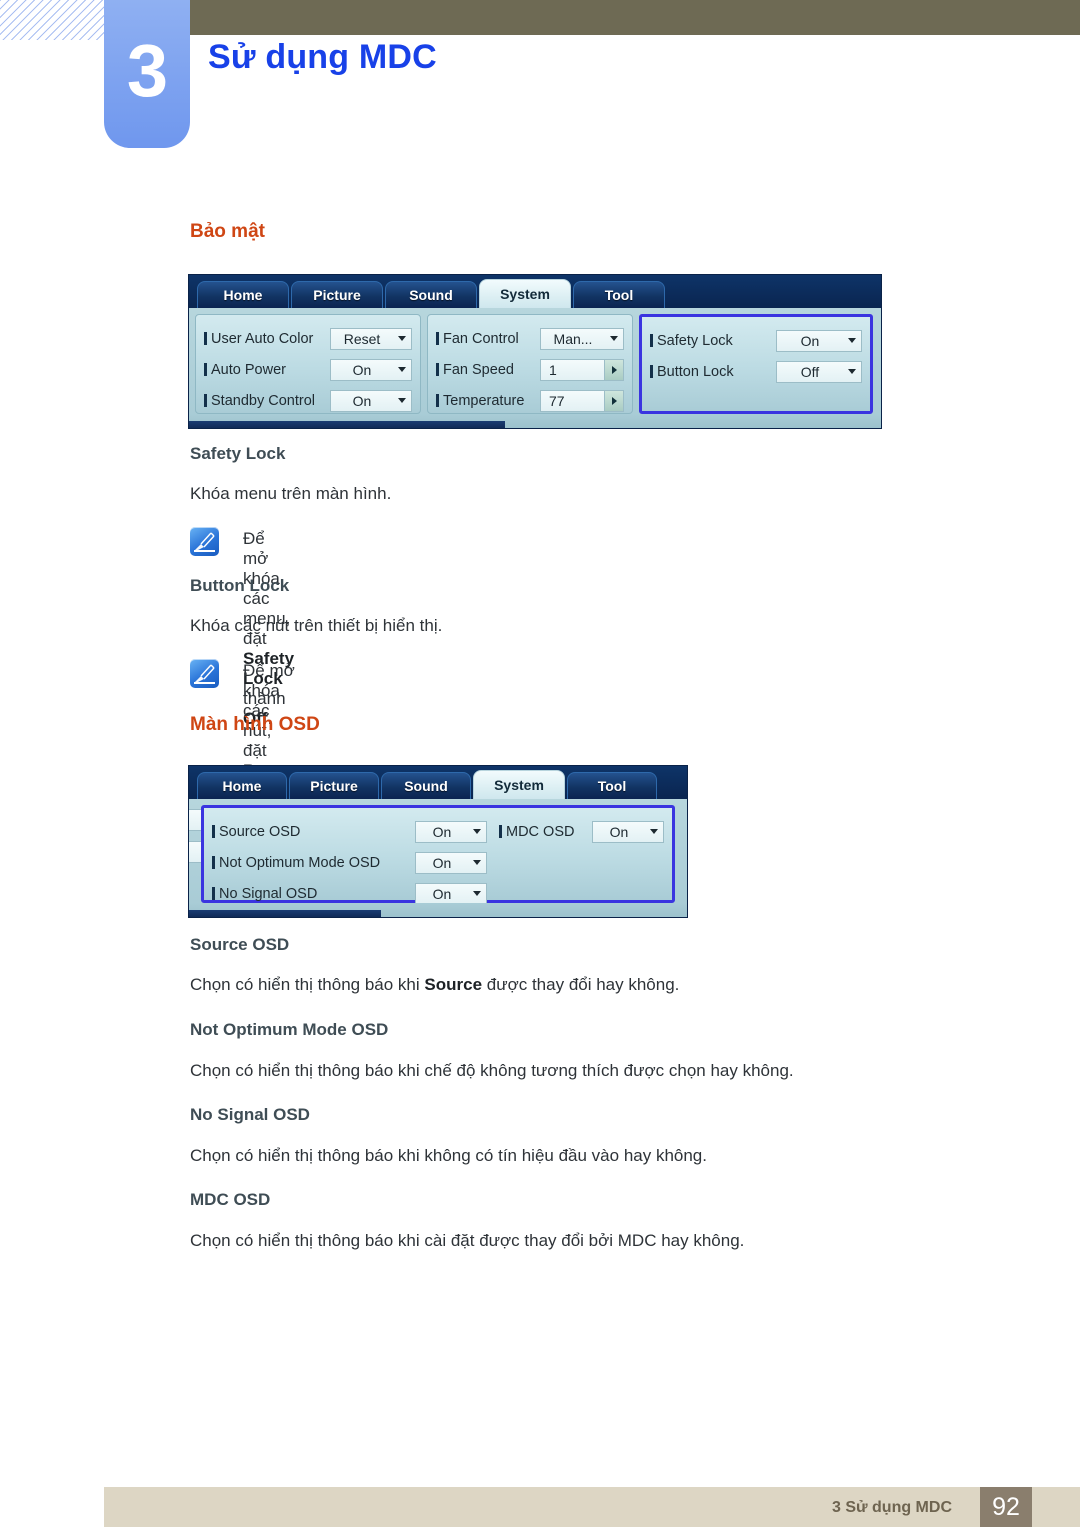 This screenshot has width=1080, height=1527. I want to click on dropdown-button-lock: Off, so click(819, 371).